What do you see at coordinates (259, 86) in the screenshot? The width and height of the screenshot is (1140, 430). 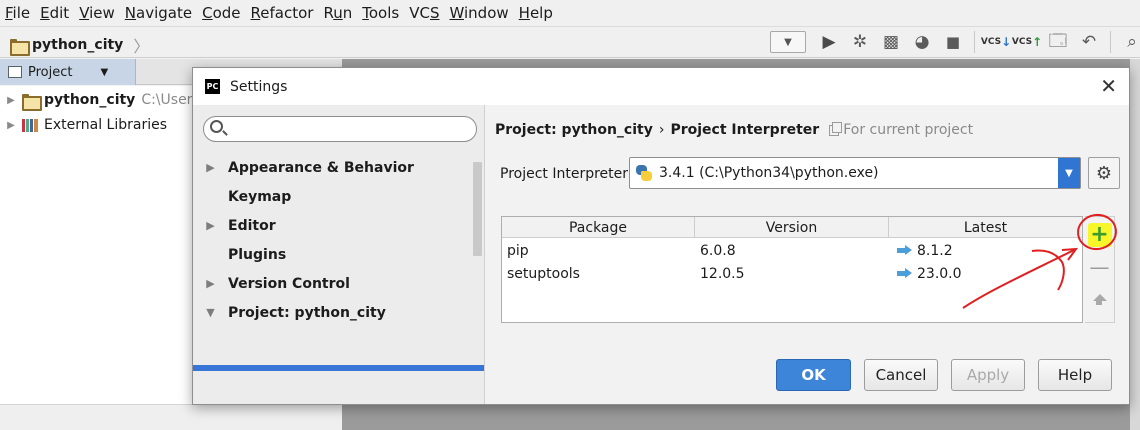 I see `dialog-title: Settings` at bounding box center [259, 86].